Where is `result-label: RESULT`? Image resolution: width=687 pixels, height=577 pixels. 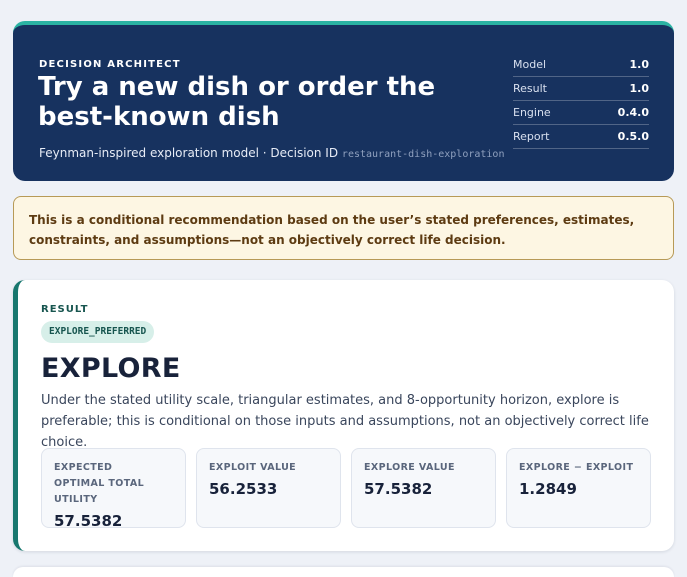
result-label: RESULT is located at coordinates (65, 309).